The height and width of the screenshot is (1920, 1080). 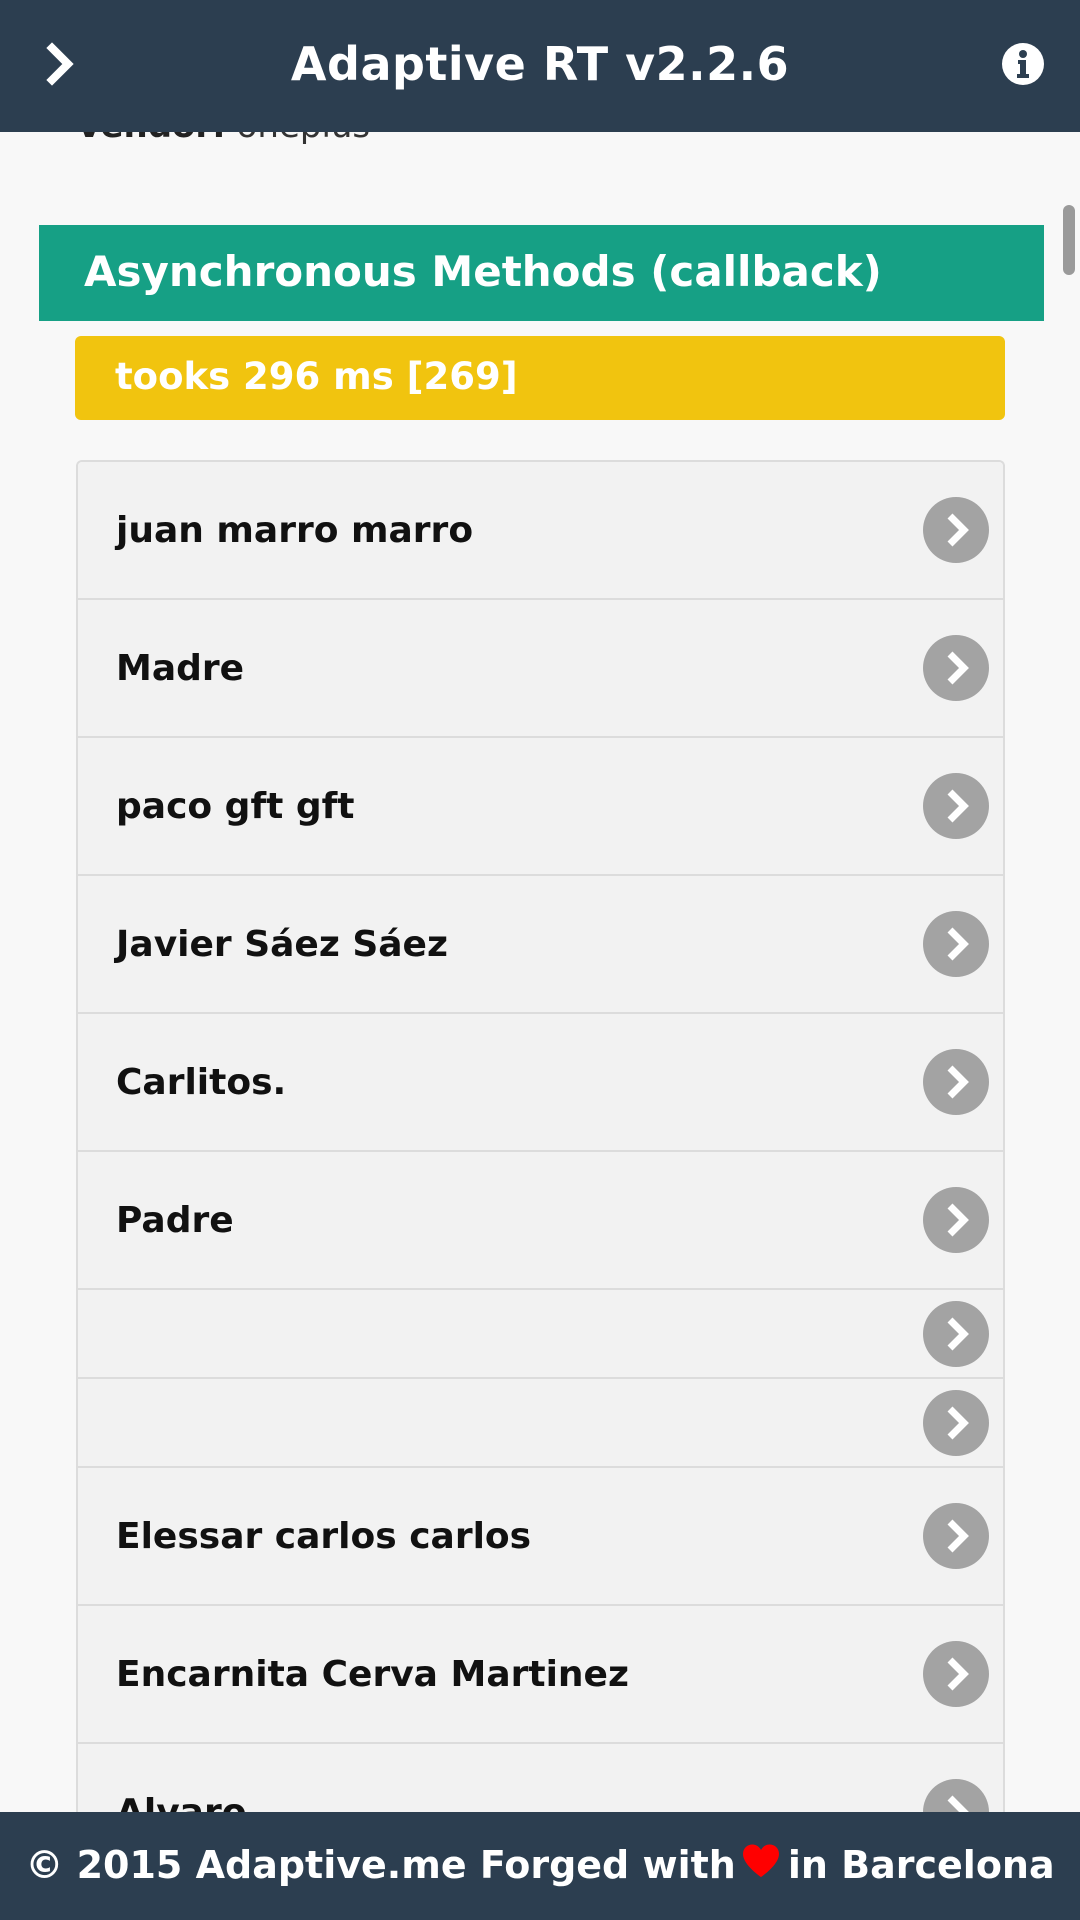 I want to click on list-item: Madre, so click(x=540, y=669).